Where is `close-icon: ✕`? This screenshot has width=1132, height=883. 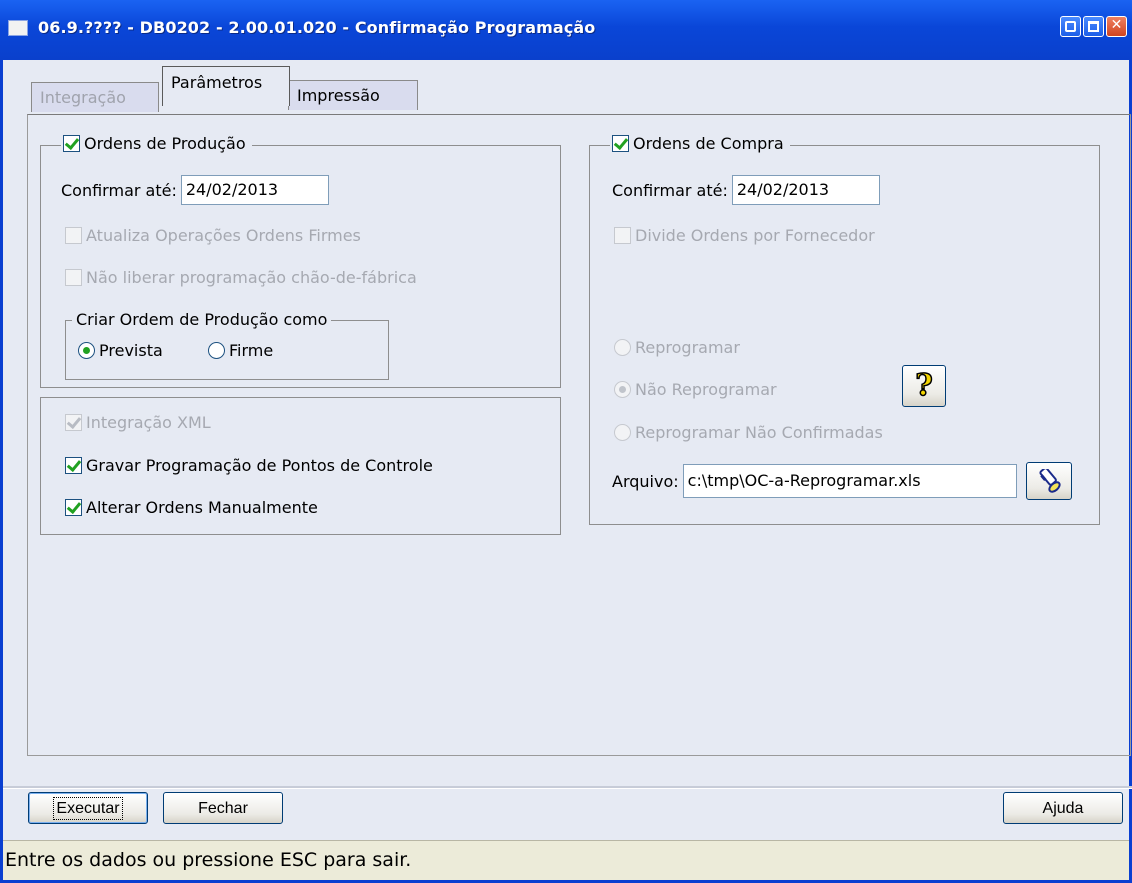 close-icon: ✕ is located at coordinates (1116, 25).